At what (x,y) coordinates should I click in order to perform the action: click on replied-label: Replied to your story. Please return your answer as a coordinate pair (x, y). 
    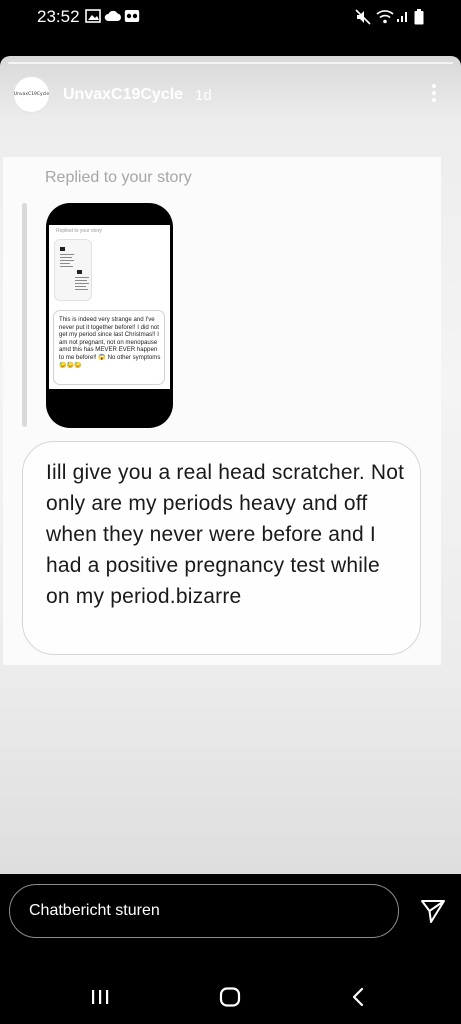
    Looking at the image, I should click on (118, 177).